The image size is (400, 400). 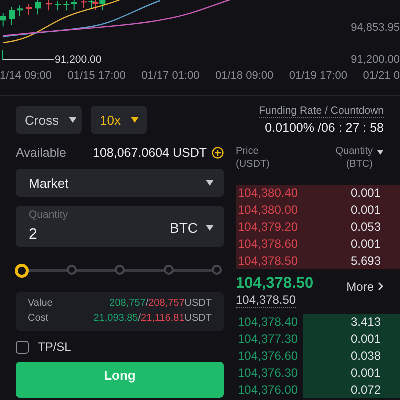 What do you see at coordinates (40, 303) in the screenshot?
I see `summary-label: Value` at bounding box center [40, 303].